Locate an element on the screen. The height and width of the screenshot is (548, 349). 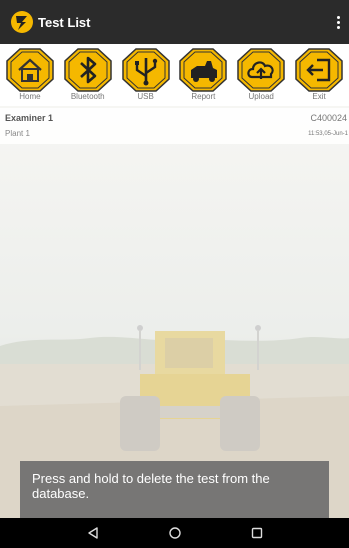
toolbar: Home Bluetooth USB Report Upload Exit is located at coordinates (174, 75).